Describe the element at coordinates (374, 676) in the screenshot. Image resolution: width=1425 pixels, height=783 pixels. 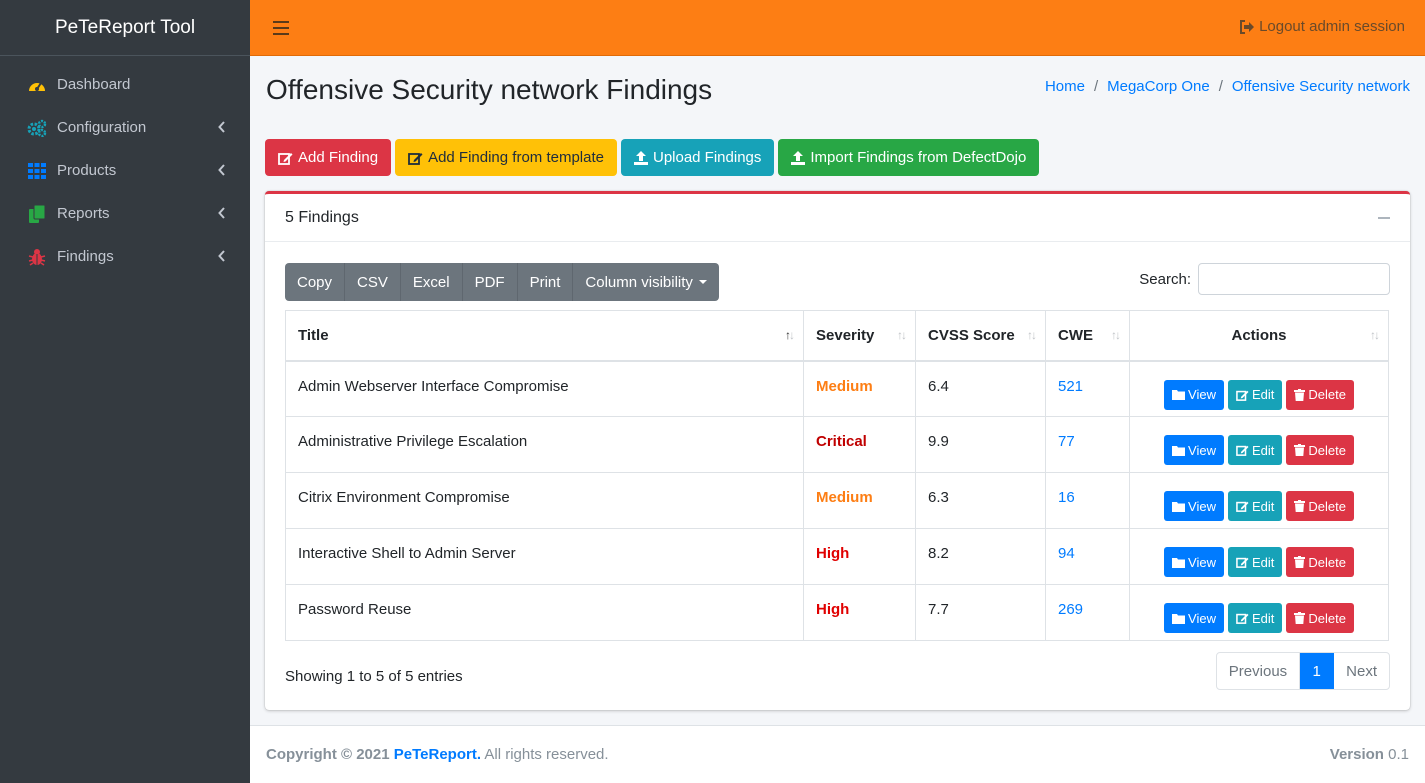
I see `table-info: Showing 1 to 5 of 5 entries` at that location.